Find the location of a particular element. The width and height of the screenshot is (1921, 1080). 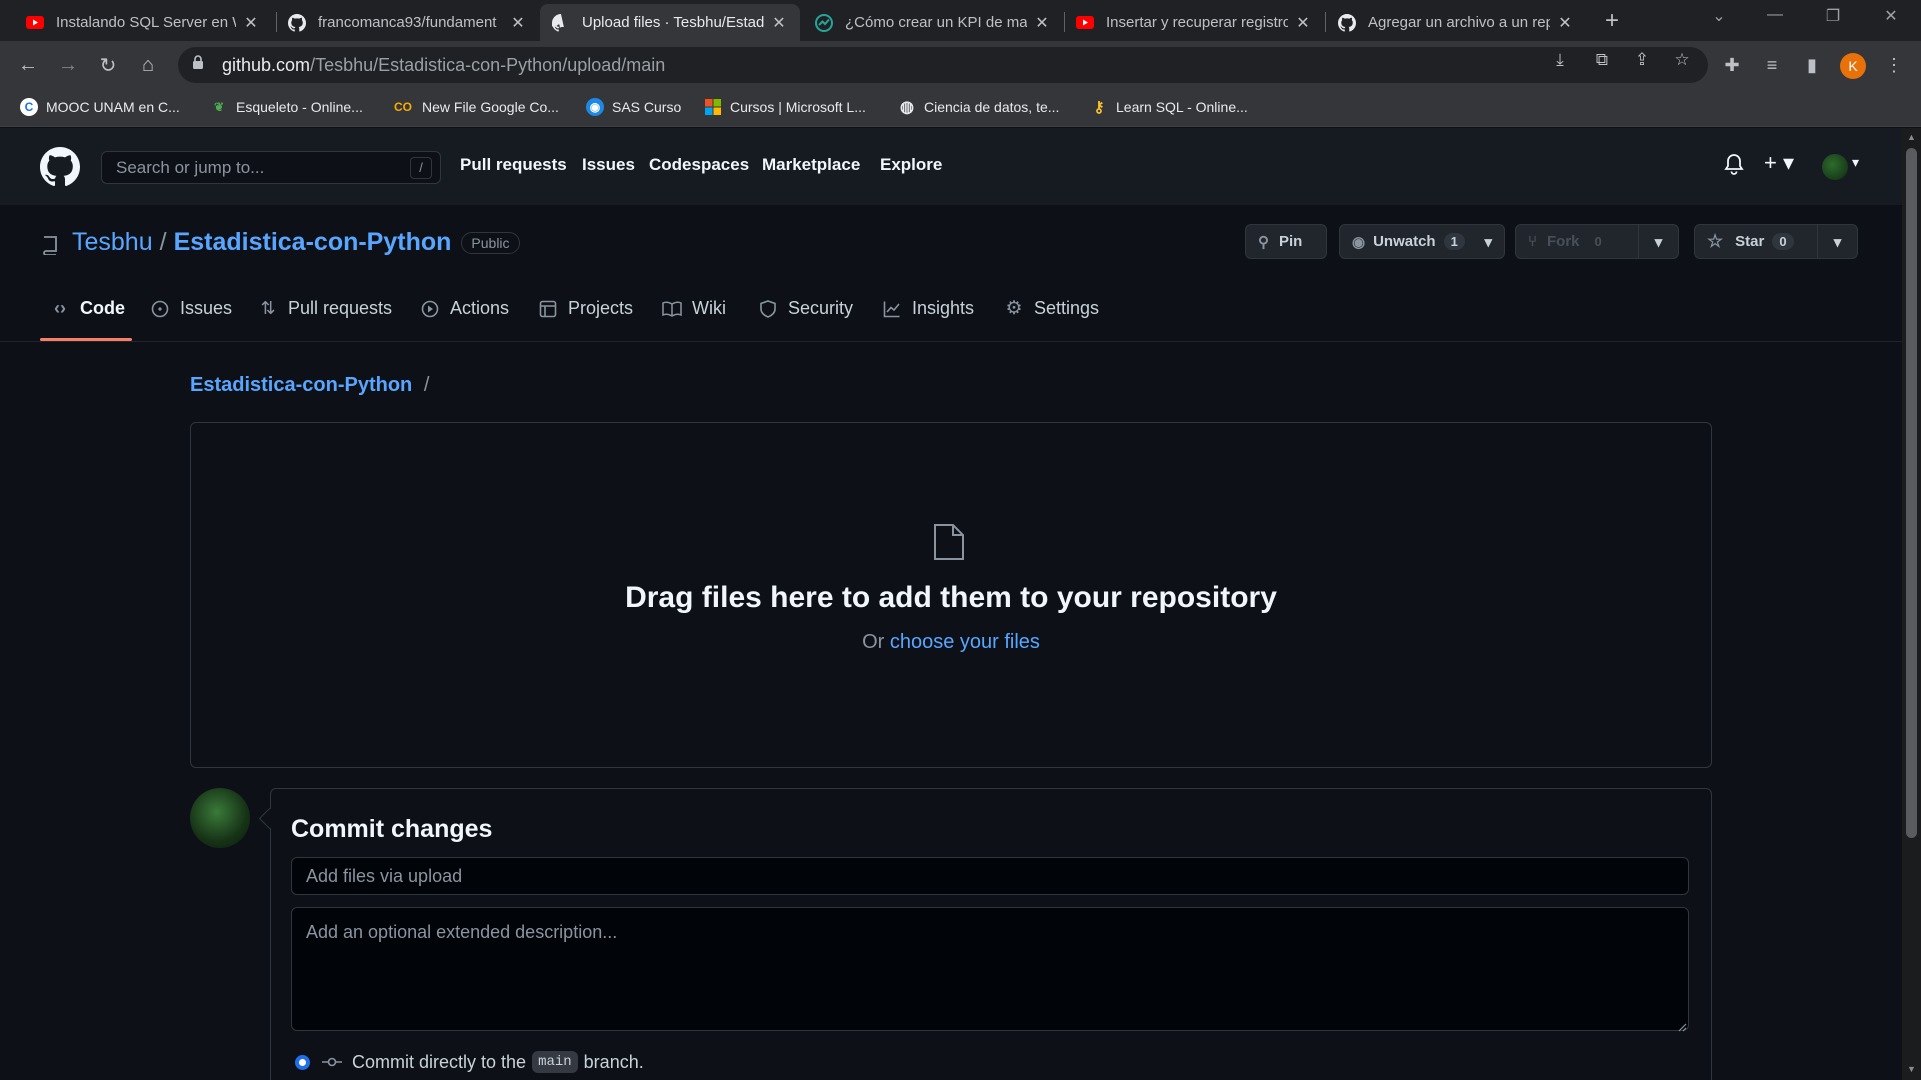

colab-icon: CO is located at coordinates (403, 107).